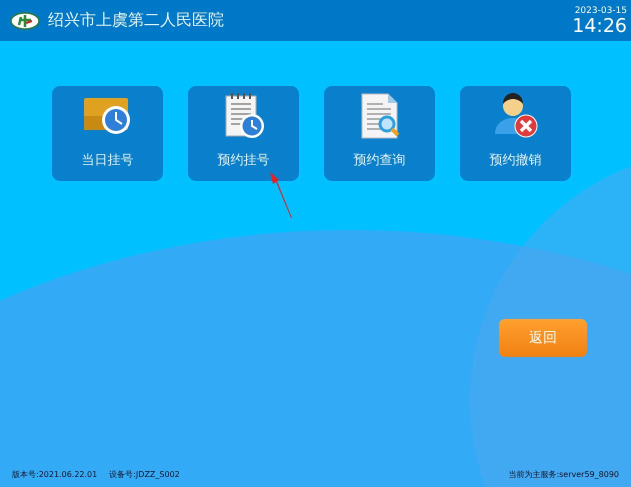  Describe the element at coordinates (144, 474) in the screenshot. I see `device-text: 设备号:JDZZ_S002` at that location.